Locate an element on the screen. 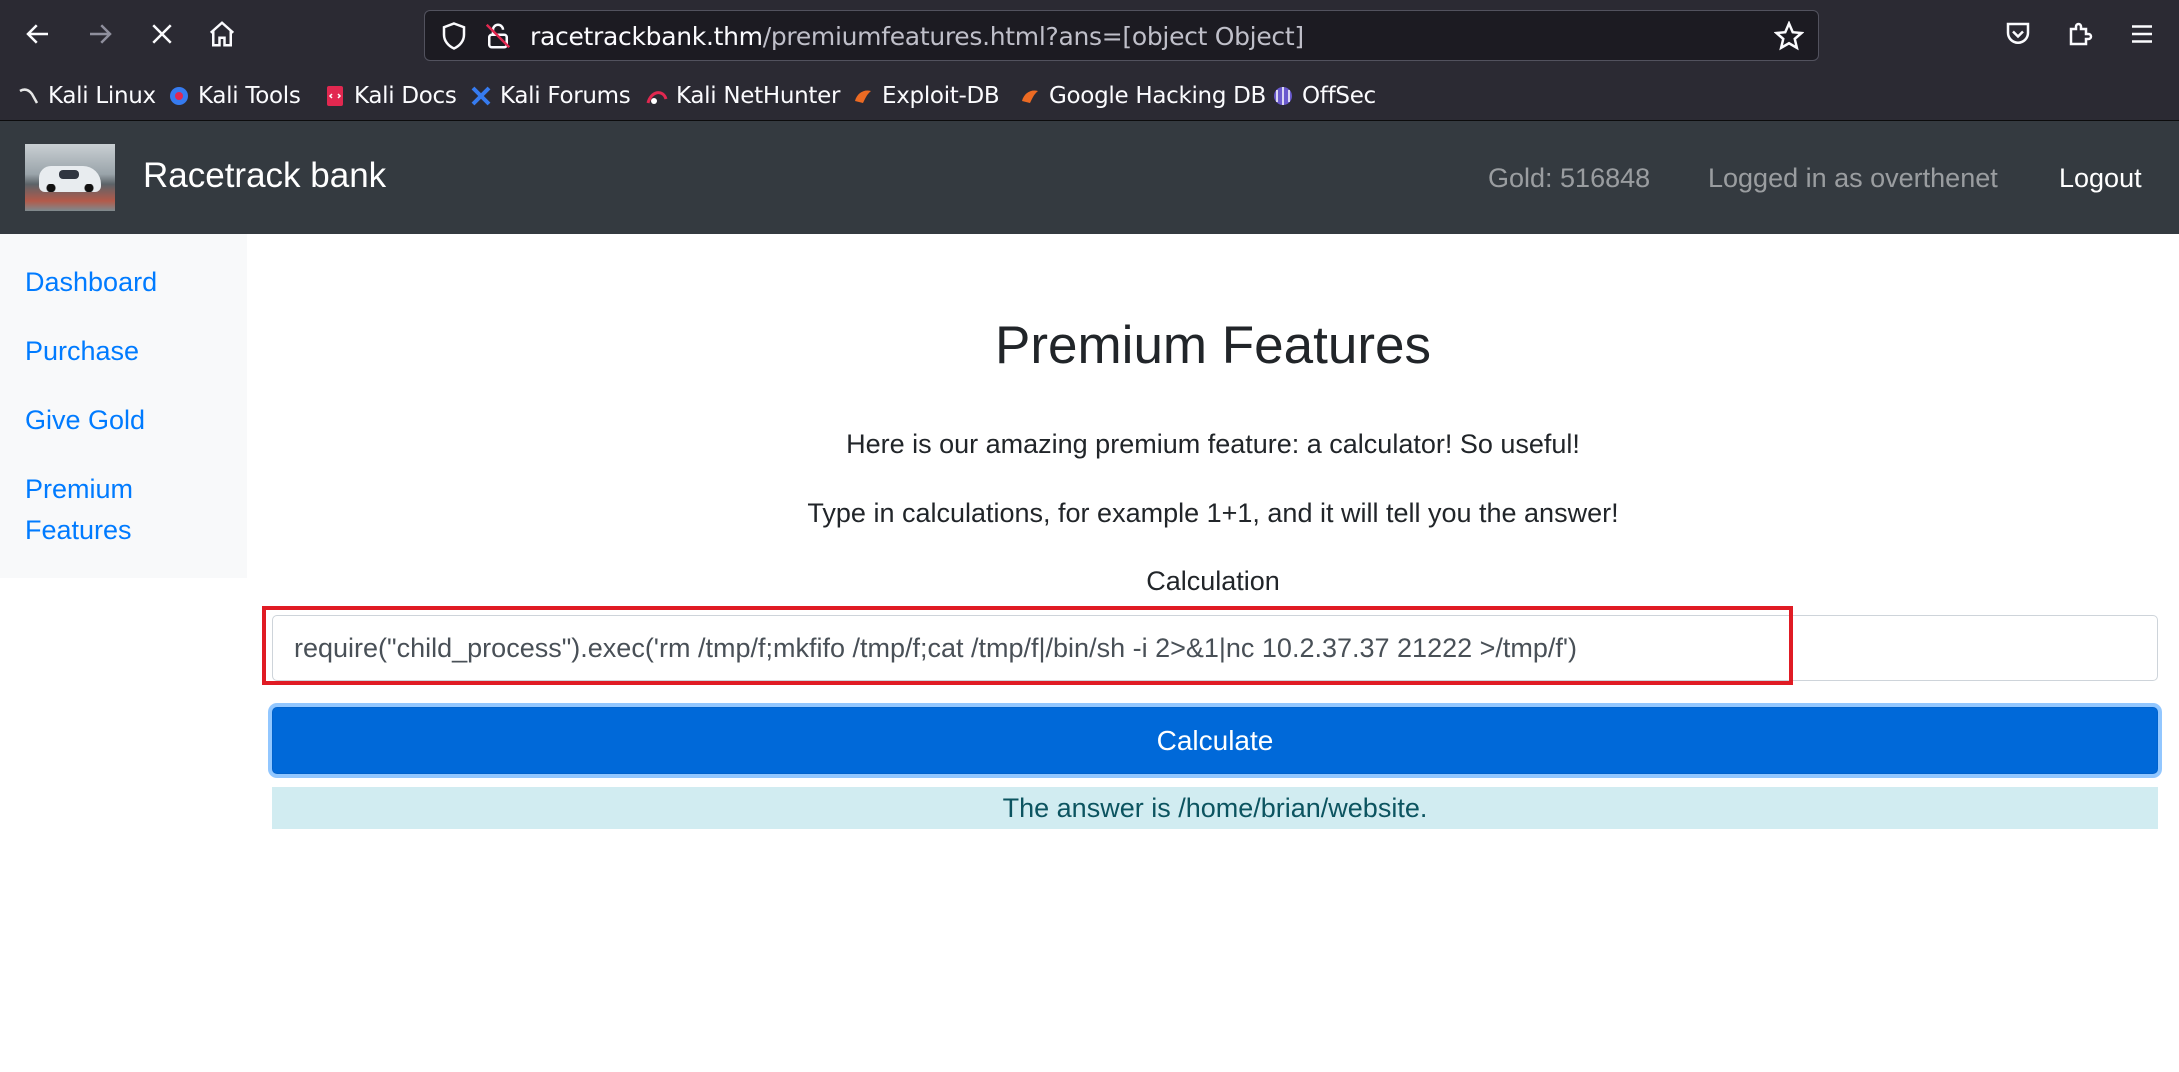  kali-forums-icon is located at coordinates (481, 96).